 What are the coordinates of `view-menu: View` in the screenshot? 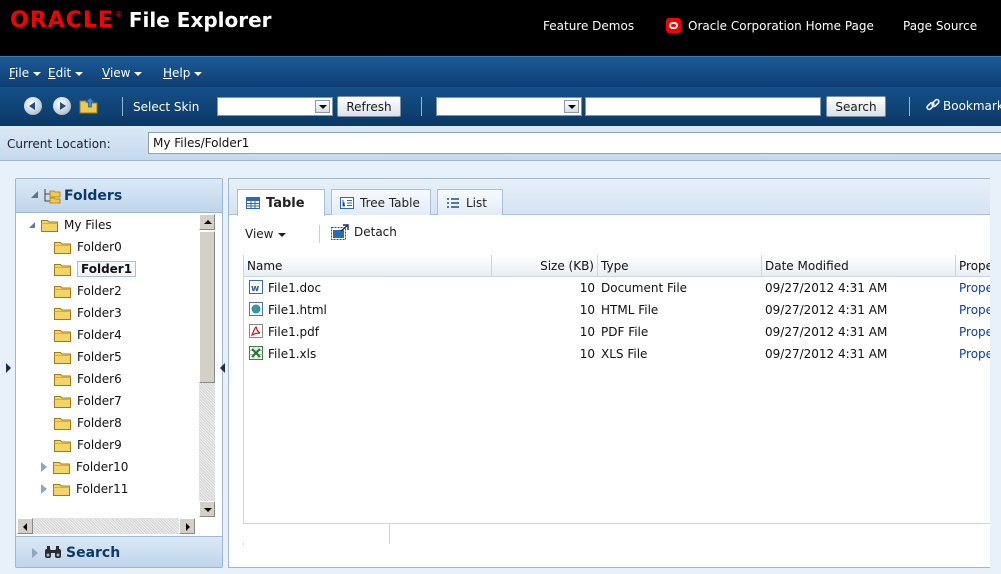 It's located at (265, 234).